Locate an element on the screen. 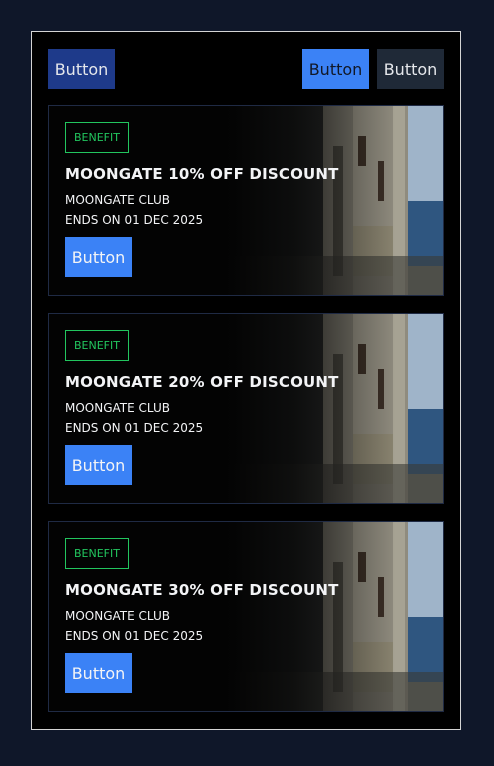 The height and width of the screenshot is (766, 494). top-left-button: Button is located at coordinates (81, 69).